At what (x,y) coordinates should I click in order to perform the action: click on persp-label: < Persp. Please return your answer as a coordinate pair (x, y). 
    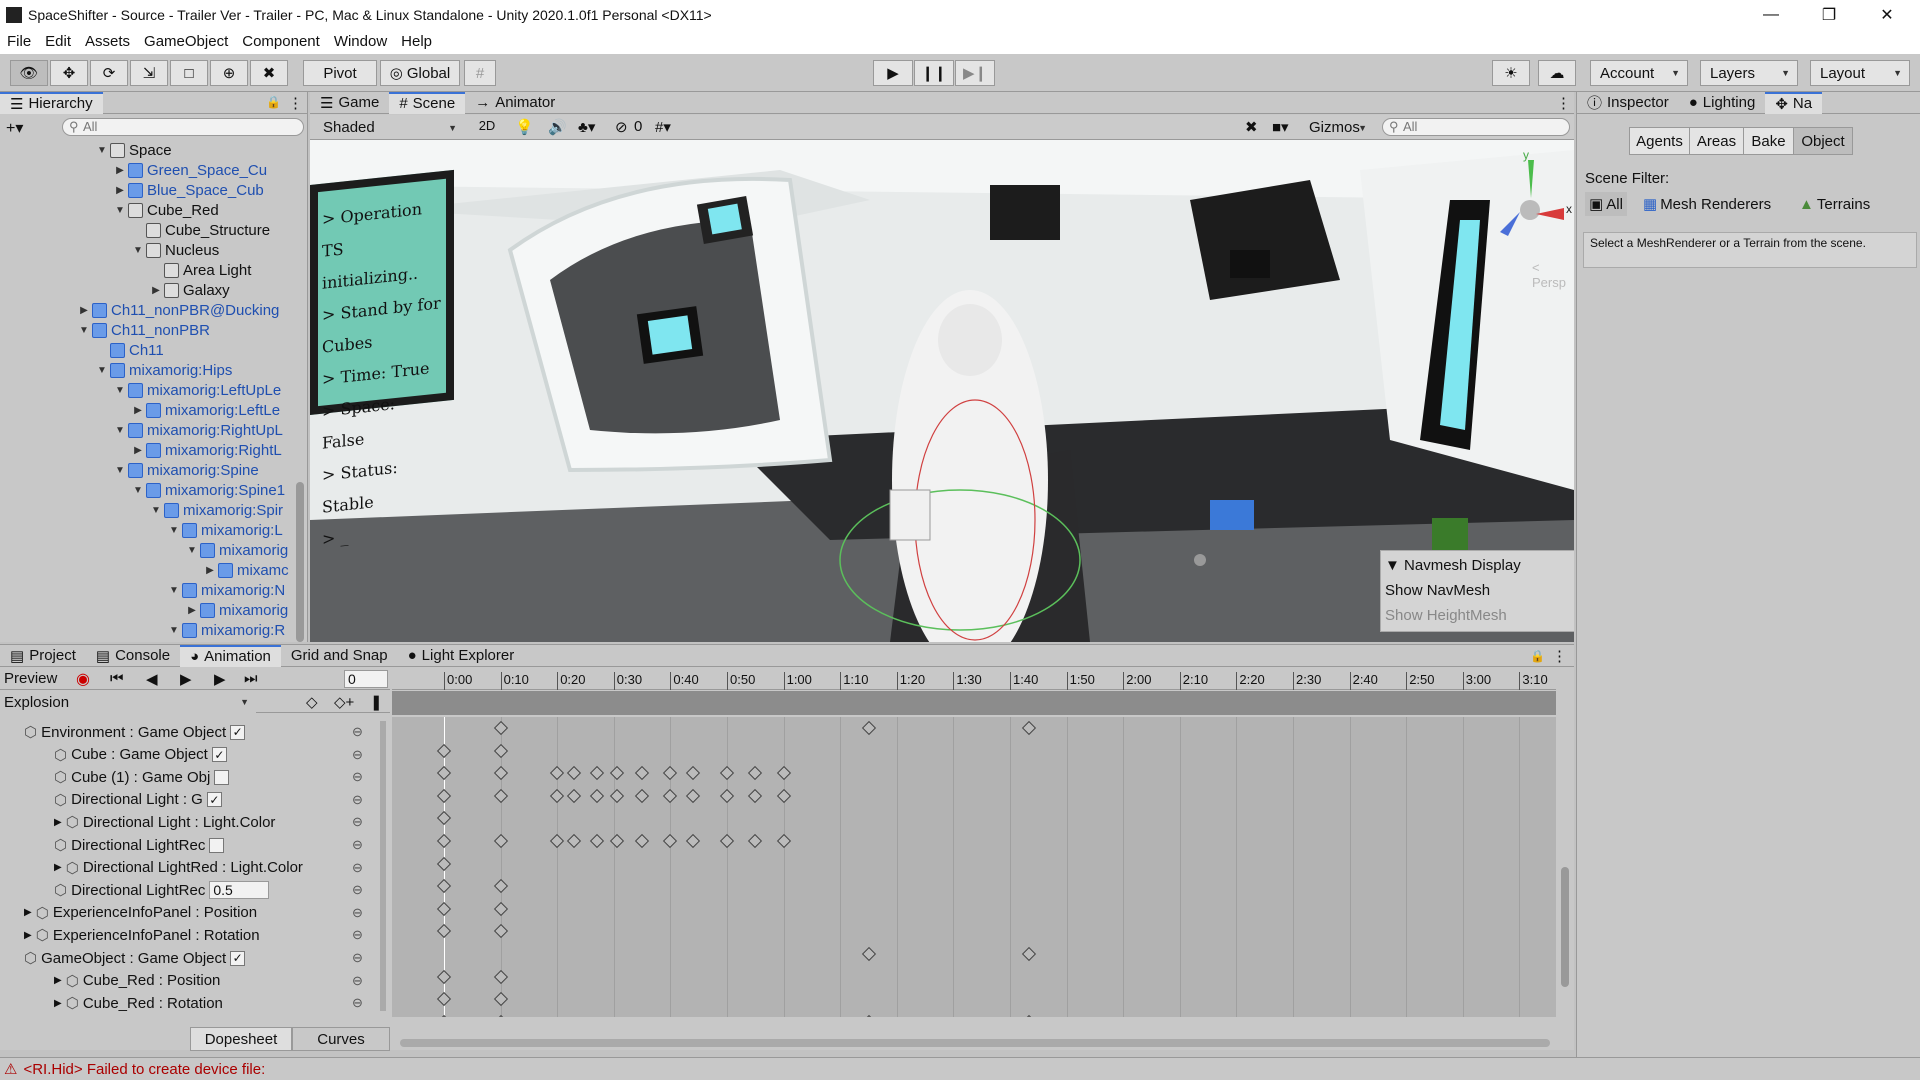
    Looking at the image, I should click on (1553, 275).